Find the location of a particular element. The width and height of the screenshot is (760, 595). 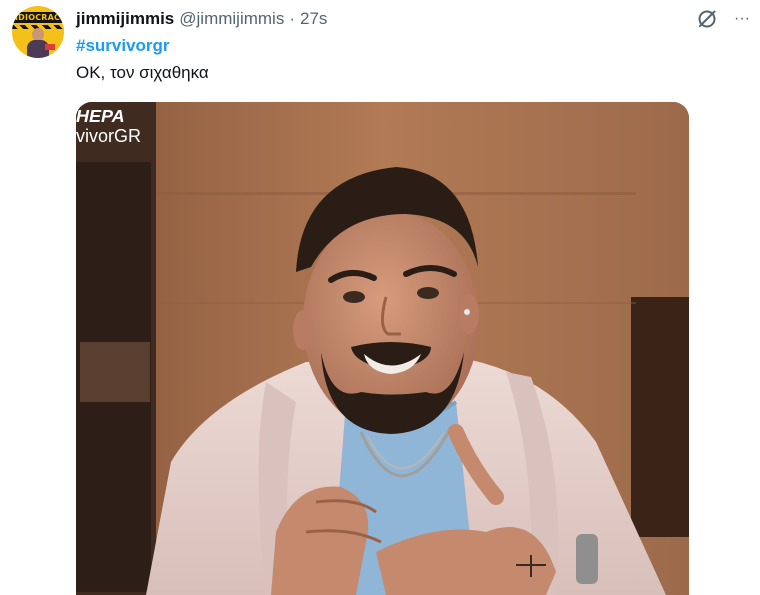

avatar-banner-text: IDIOCRACY is located at coordinates (39, 17).